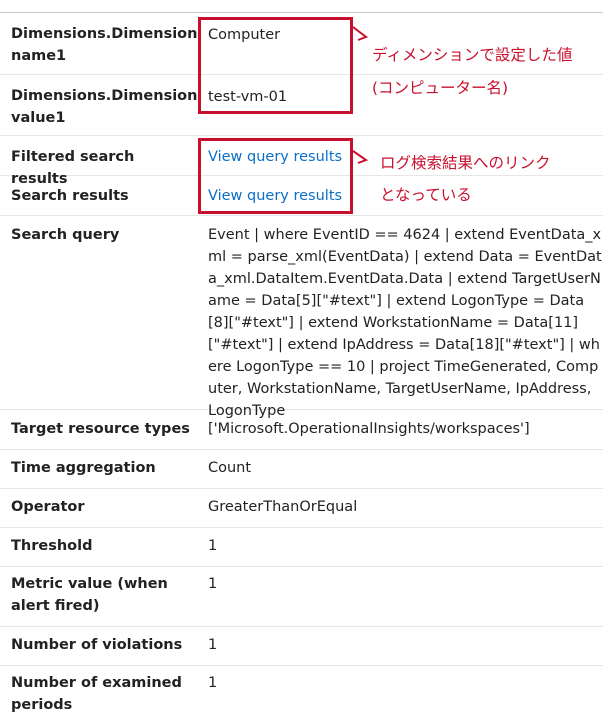 This screenshot has width=611, height=720. Describe the element at coordinates (426, 195) in the screenshot. I see `link-annotation-line2: となっている` at that location.